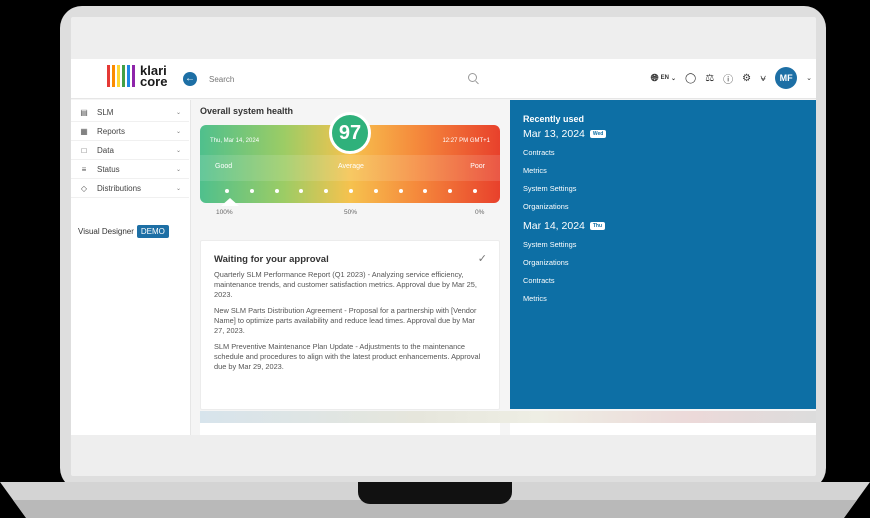 The image size is (870, 518). What do you see at coordinates (654, 78) in the screenshot?
I see `globe-icon: 🌐︎` at bounding box center [654, 78].